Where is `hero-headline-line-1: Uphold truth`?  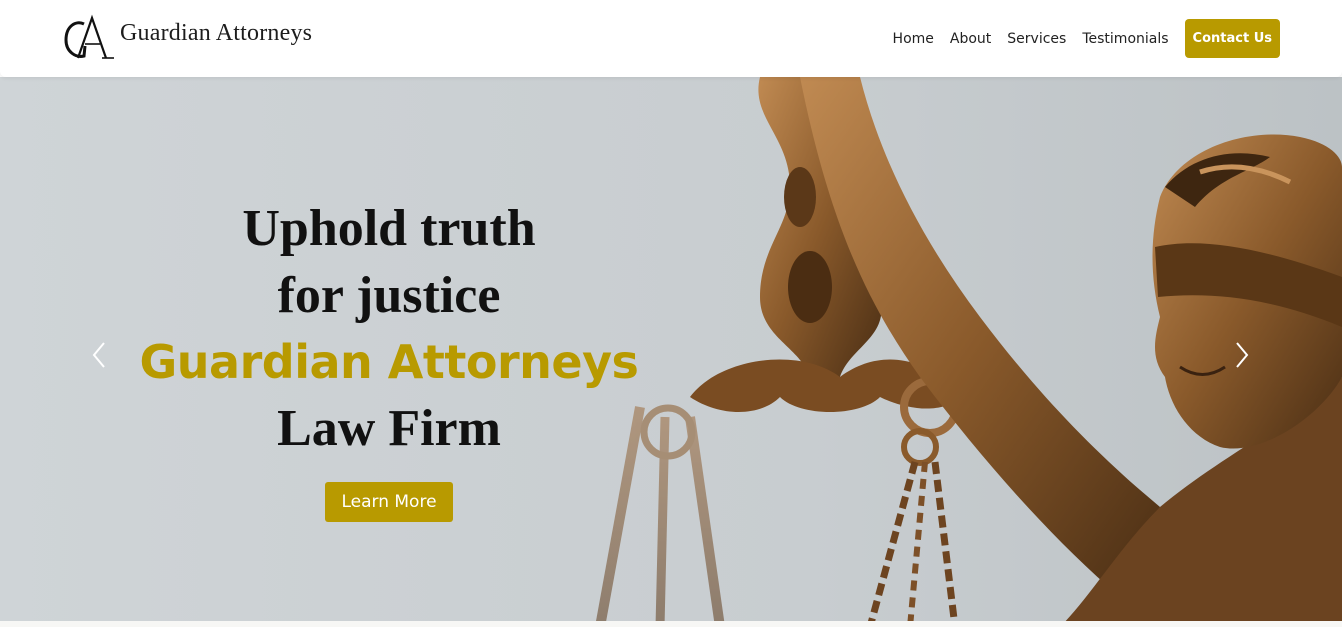 hero-headline-line-1: Uphold truth is located at coordinates (389, 228).